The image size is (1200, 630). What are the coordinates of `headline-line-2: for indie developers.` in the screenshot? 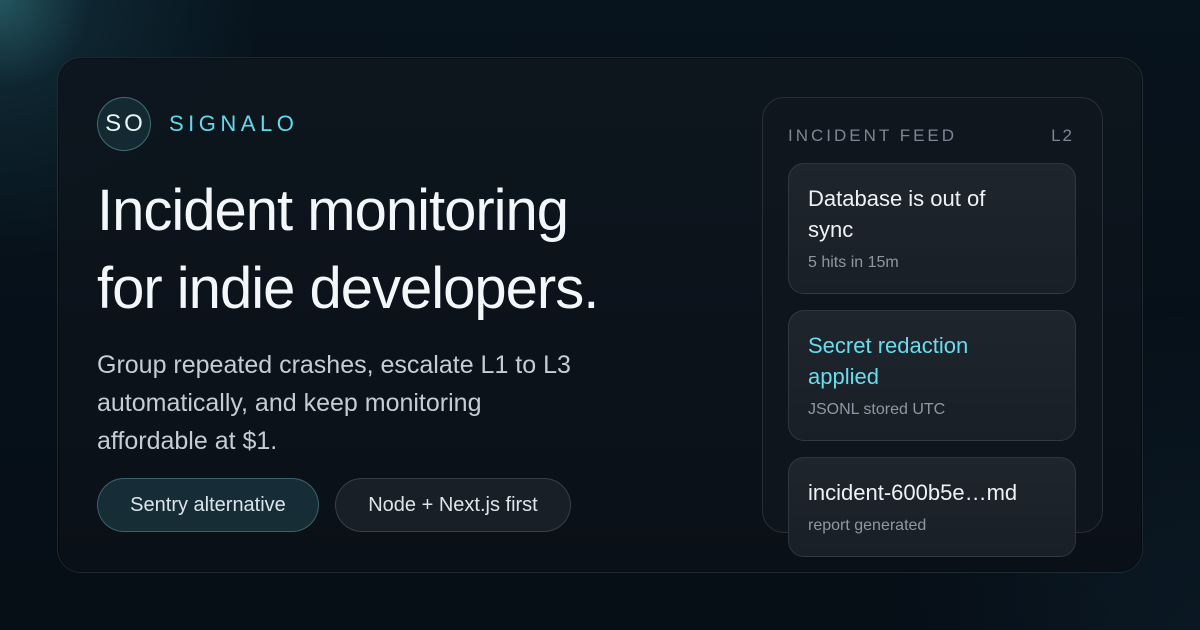 It's located at (348, 288).